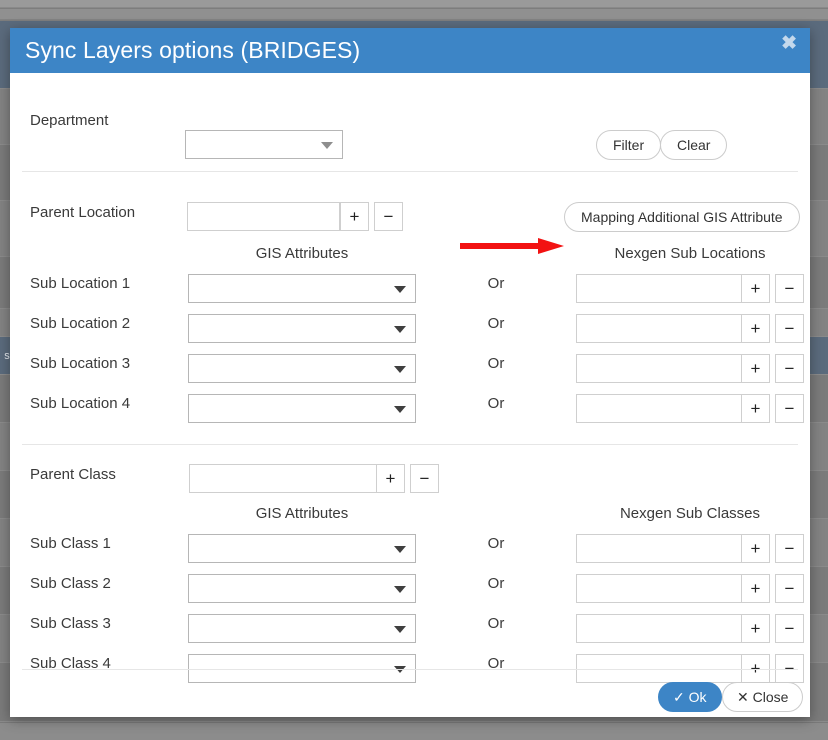  I want to click on sub-class-3-remove-button: −, so click(789, 628).